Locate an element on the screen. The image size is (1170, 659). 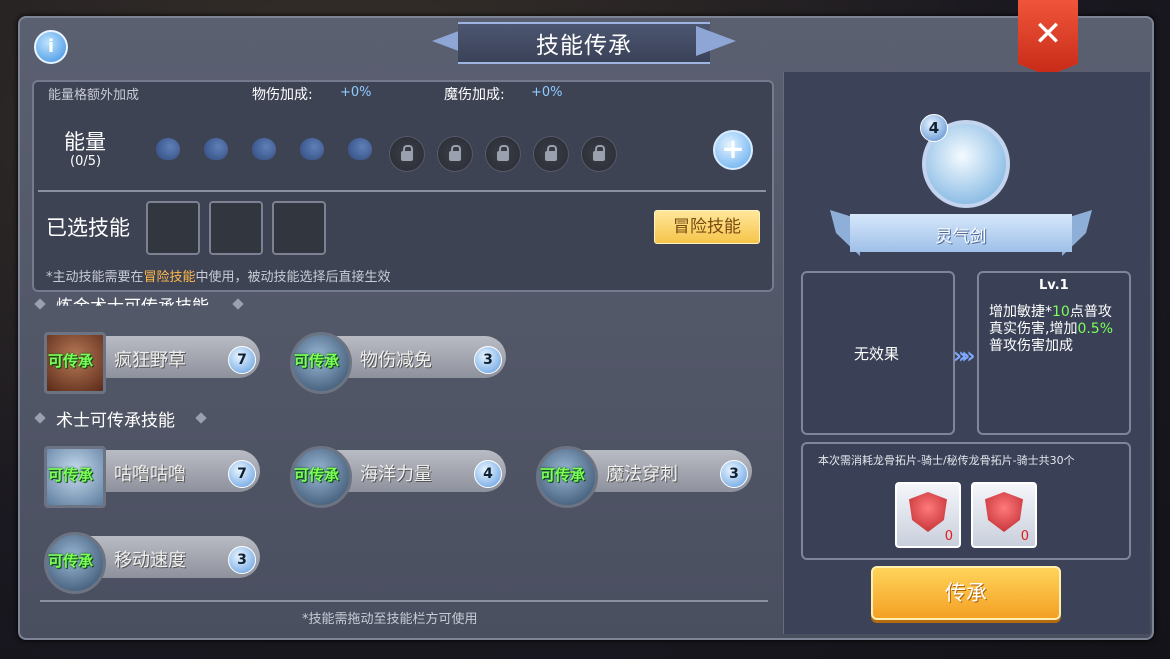
skill-card: 可传承 移动速度 3 is located at coordinates (154, 563).